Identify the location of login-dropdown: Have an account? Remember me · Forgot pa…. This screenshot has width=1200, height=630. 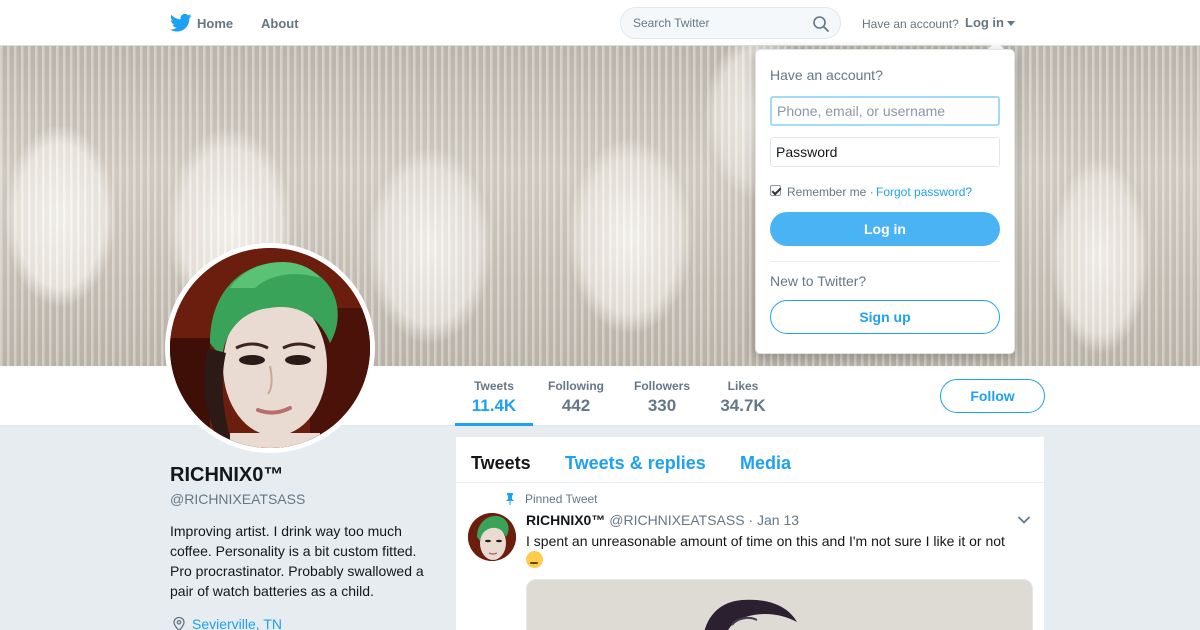
(885, 201).